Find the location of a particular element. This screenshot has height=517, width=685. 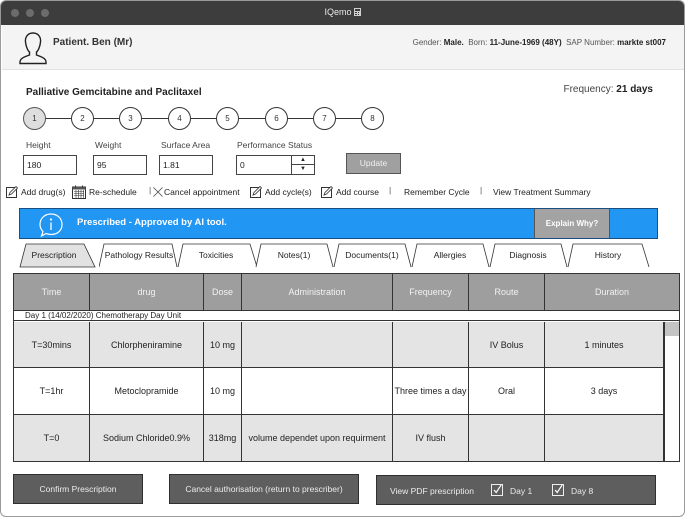

cycle-step-6: 6 is located at coordinates (276, 118).